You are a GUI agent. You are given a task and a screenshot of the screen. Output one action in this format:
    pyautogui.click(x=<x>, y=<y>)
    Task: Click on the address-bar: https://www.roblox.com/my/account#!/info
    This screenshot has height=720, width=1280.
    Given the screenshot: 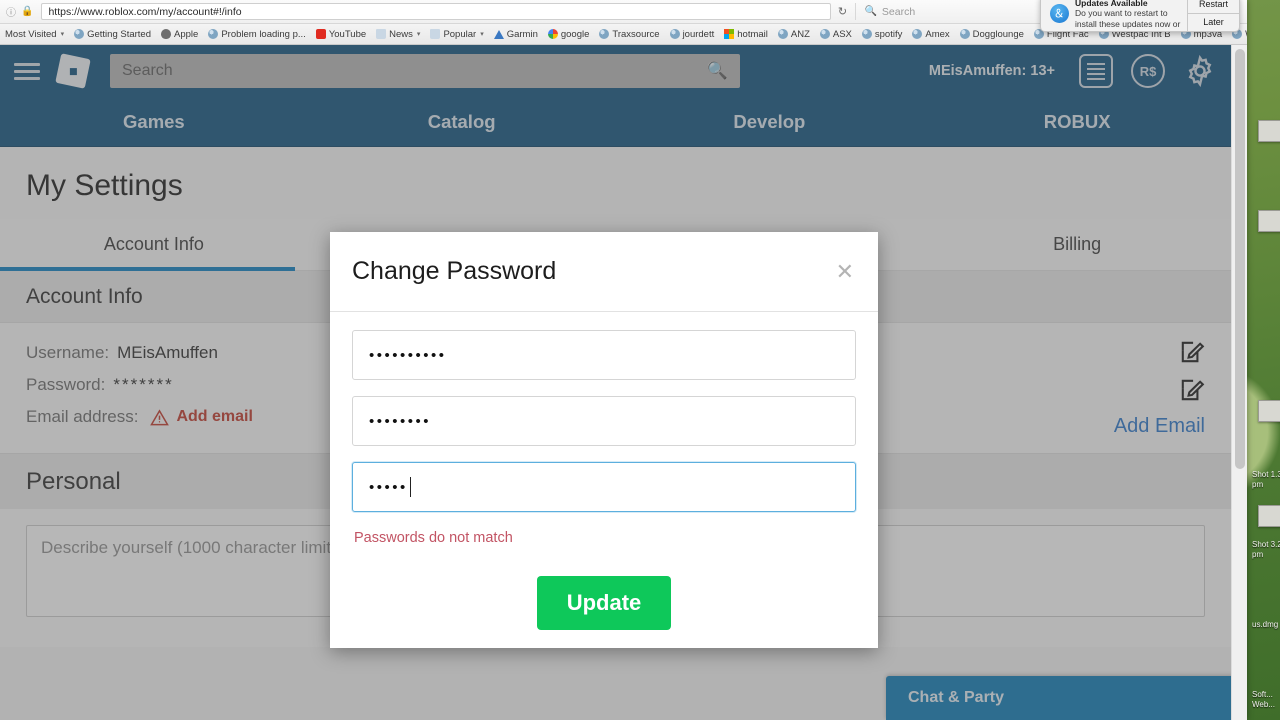 What is the action you would take?
    pyautogui.click(x=436, y=11)
    